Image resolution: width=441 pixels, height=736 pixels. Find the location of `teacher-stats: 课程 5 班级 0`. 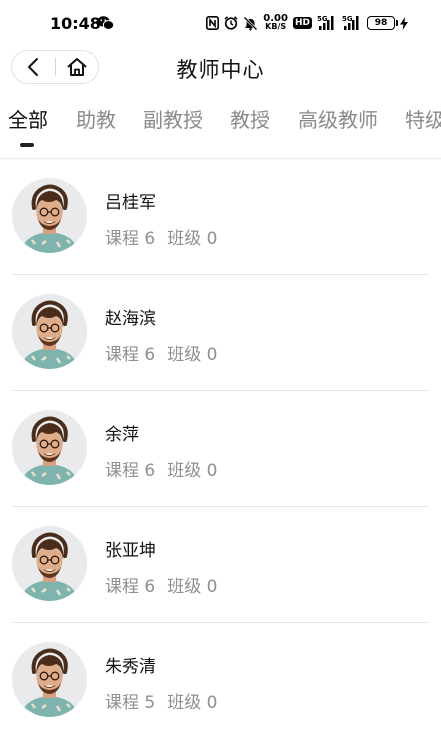

teacher-stats: 课程 5 班级 0 is located at coordinates (161, 700).